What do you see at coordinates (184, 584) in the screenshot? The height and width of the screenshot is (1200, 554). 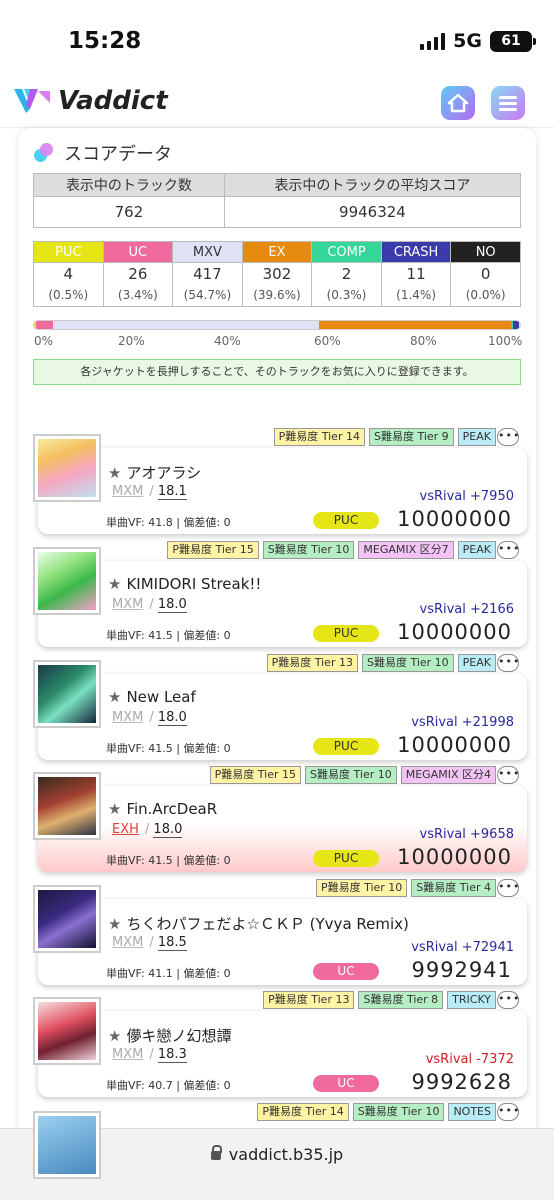 I see `track-title: ★ KIMIDORI Streak!!` at bounding box center [184, 584].